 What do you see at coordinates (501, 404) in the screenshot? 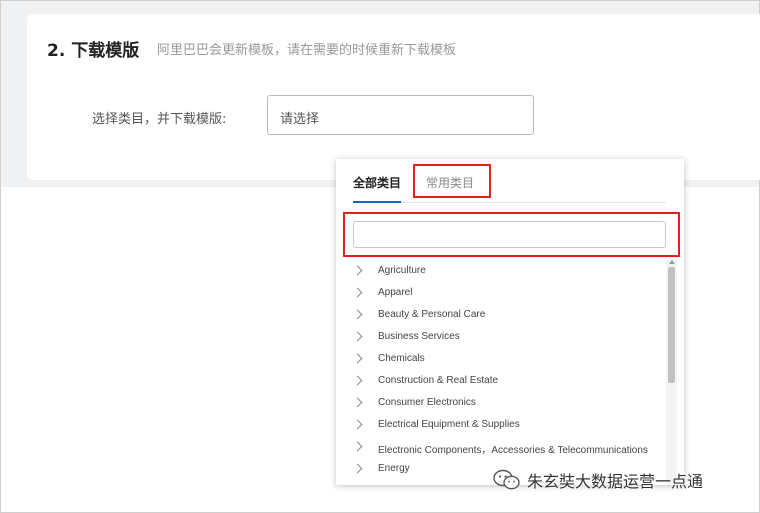
I see `list-item: Consumer Electronics` at bounding box center [501, 404].